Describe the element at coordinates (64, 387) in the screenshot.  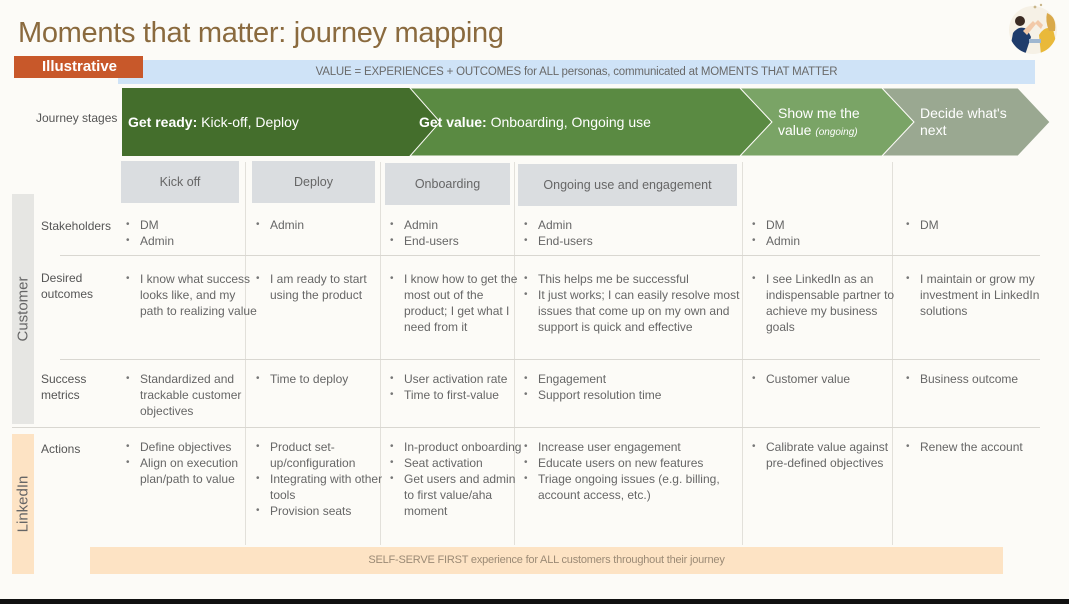
I see `row-label-success-metrics: Success metrics` at that location.